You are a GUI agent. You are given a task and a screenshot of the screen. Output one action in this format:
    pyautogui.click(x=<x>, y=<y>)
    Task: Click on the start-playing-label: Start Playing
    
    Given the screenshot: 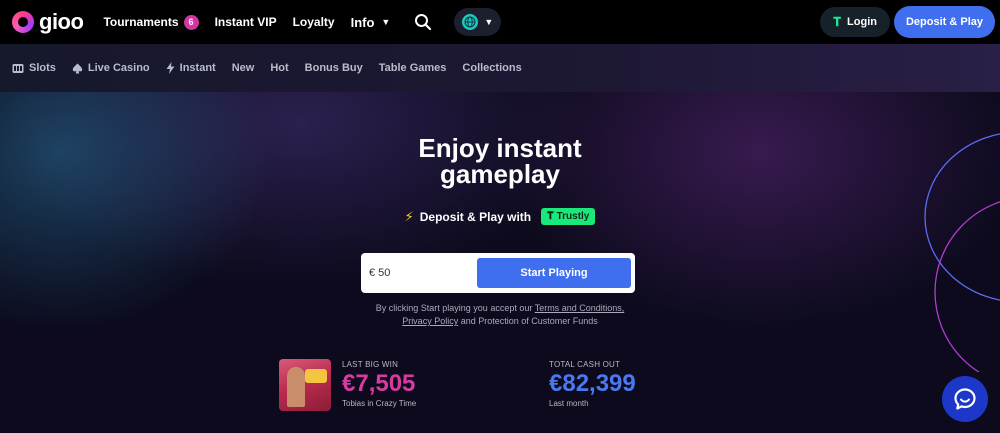 What is the action you would take?
    pyautogui.click(x=554, y=273)
    